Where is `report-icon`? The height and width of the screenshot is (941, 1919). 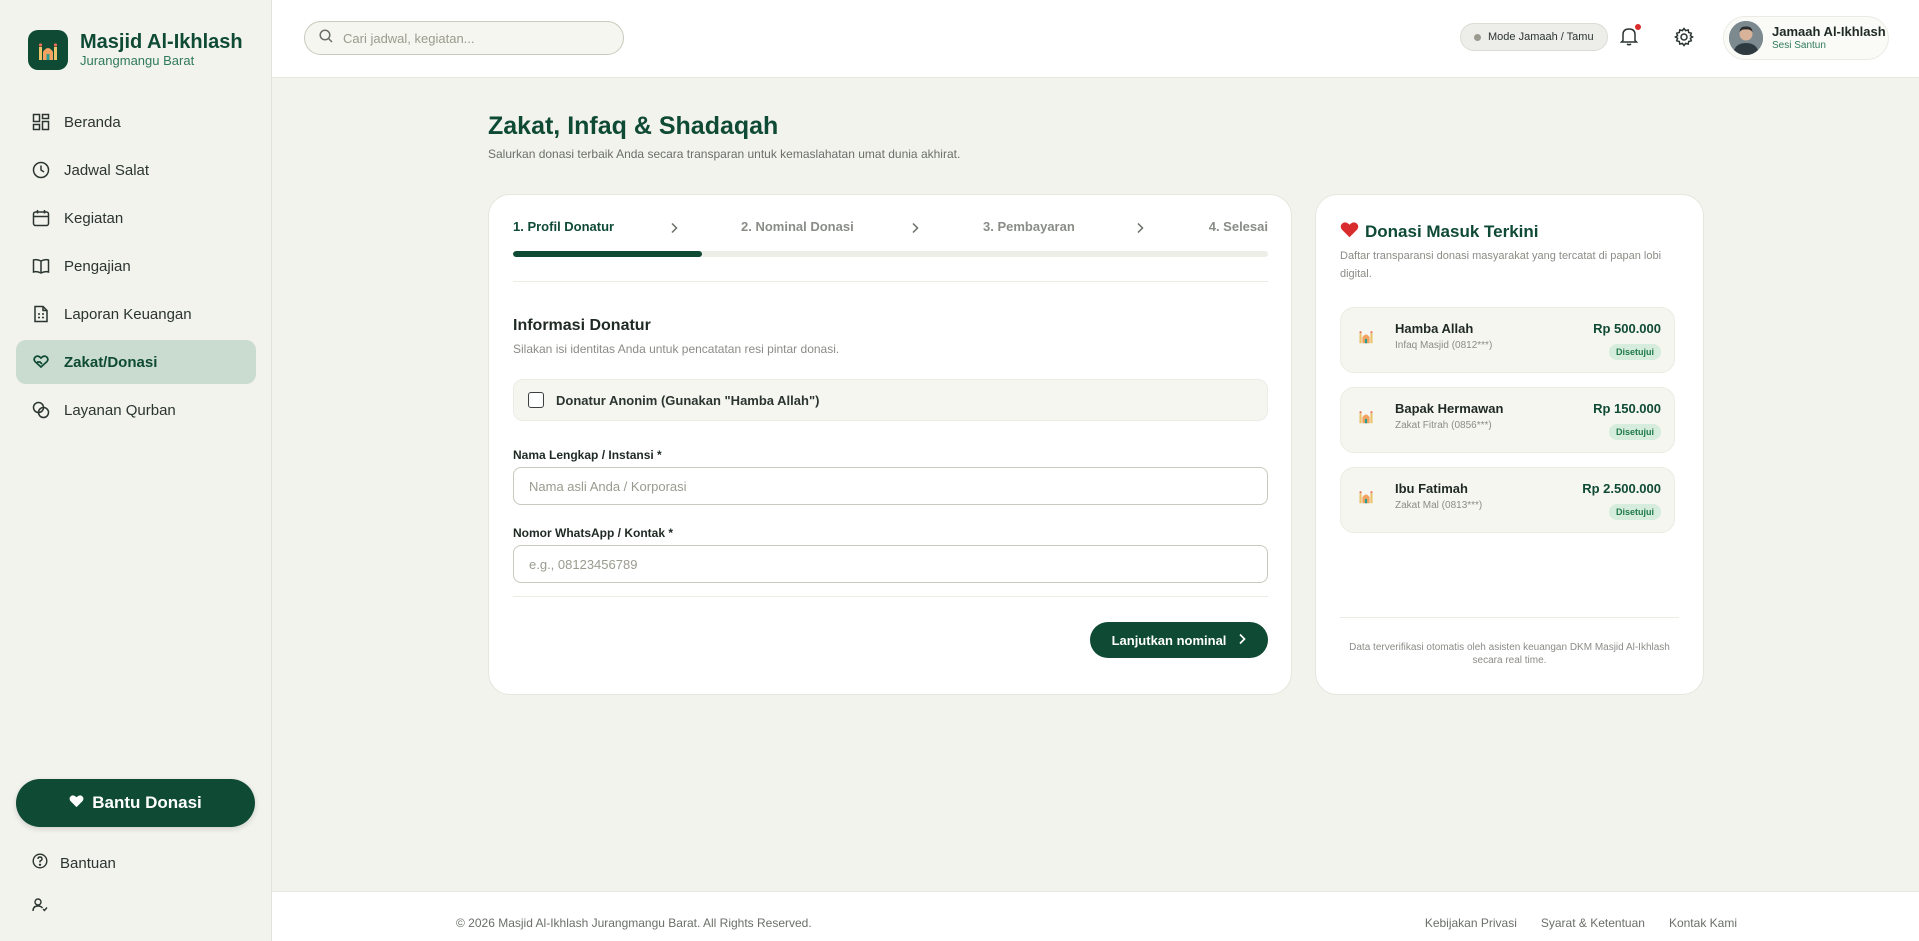 report-icon is located at coordinates (41, 314).